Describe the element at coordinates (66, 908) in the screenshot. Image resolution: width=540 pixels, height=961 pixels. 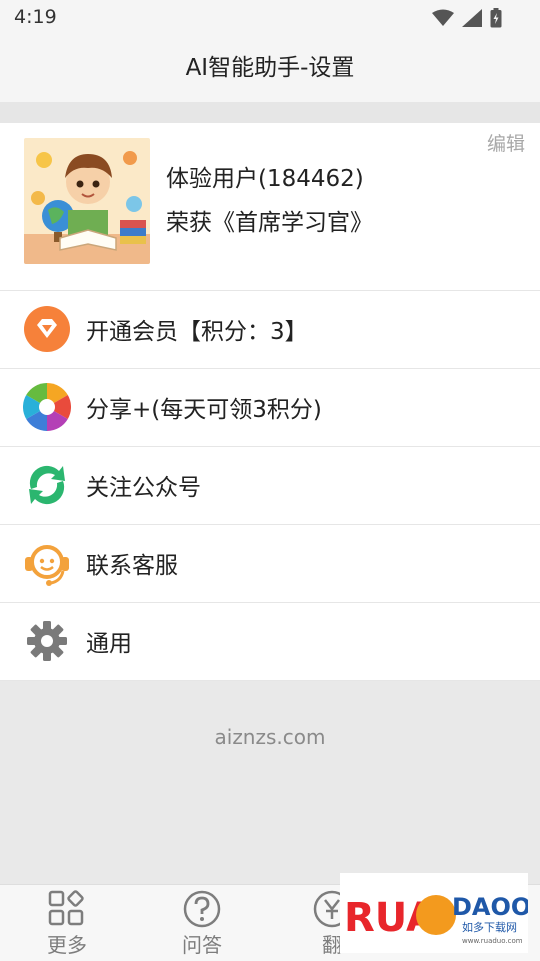
I see `grid-icon` at that location.